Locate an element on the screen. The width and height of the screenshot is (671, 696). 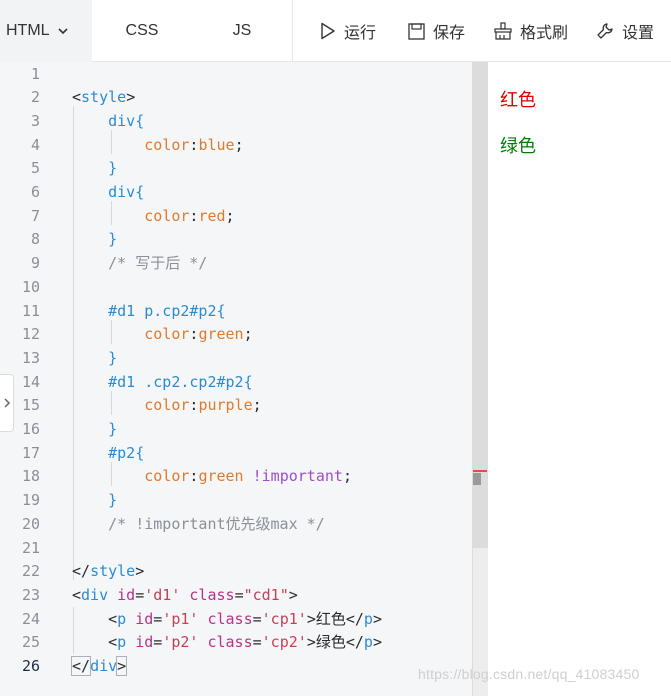
code-line: 23 <div id='d1' class="cd1"> is located at coordinates (236, 596).